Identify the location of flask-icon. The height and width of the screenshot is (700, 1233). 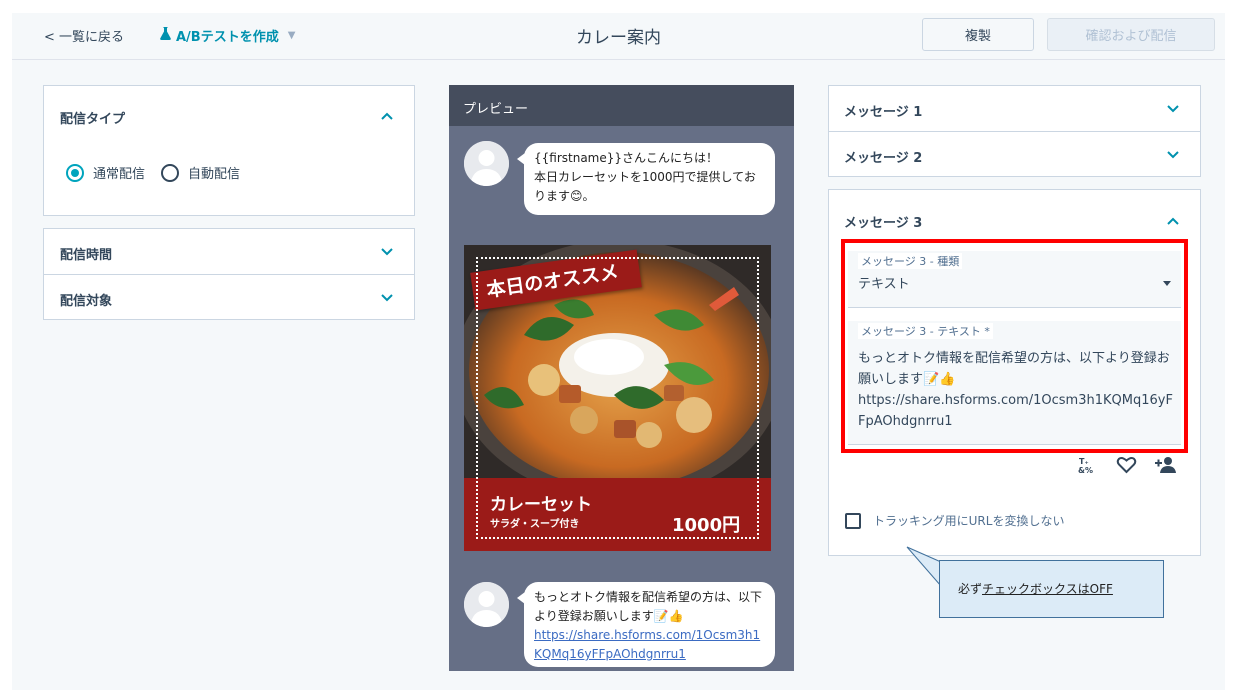
(165, 35).